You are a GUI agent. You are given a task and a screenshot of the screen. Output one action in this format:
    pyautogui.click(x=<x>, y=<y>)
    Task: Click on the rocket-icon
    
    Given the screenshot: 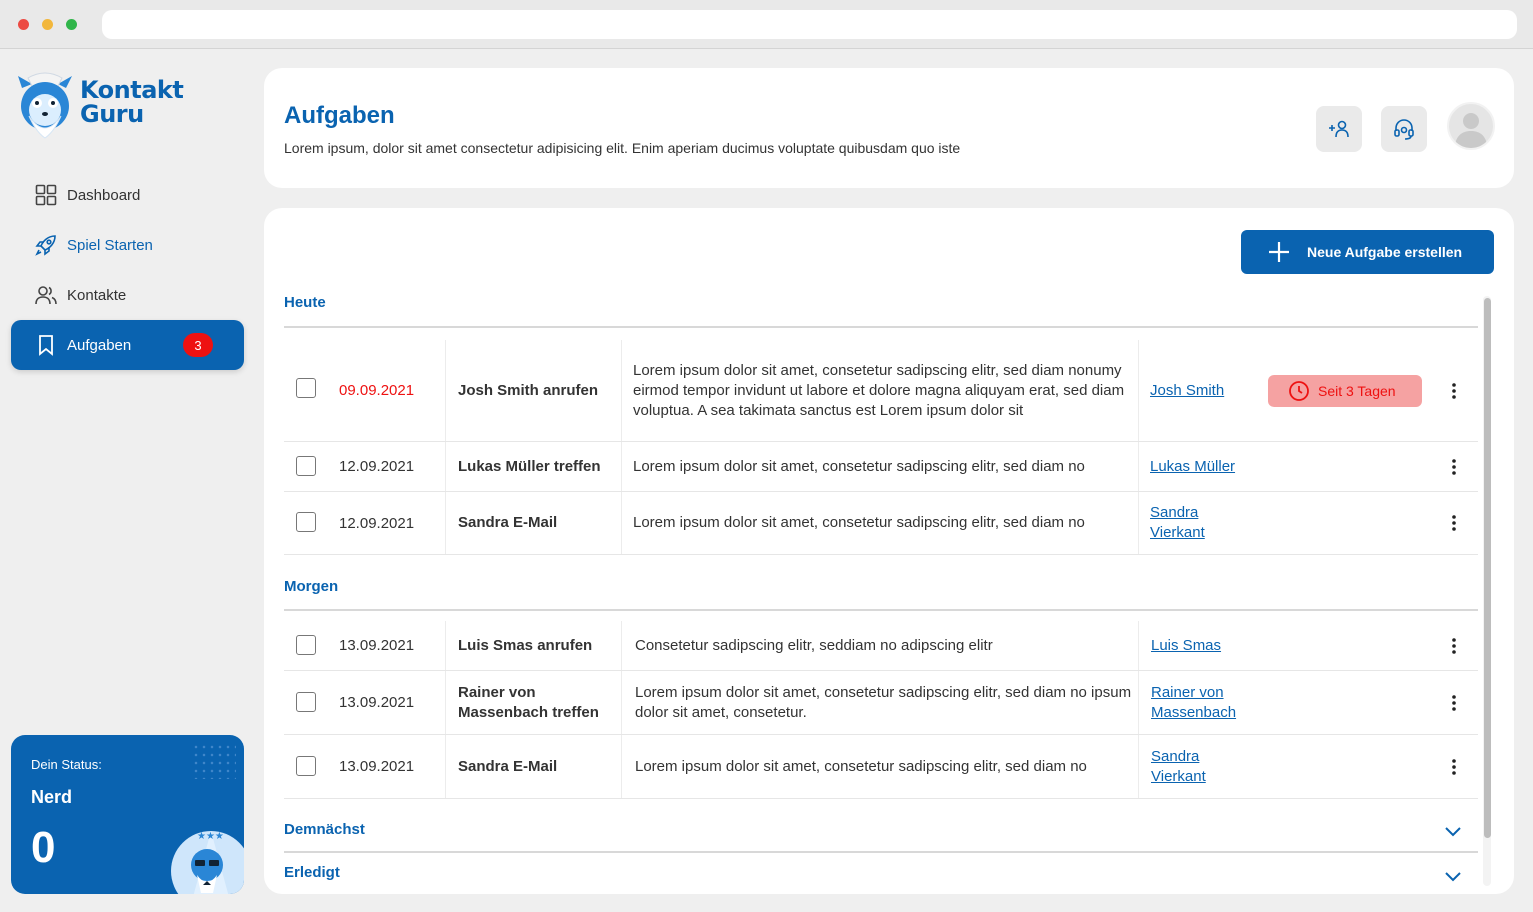 What is the action you would take?
    pyautogui.click(x=46, y=245)
    